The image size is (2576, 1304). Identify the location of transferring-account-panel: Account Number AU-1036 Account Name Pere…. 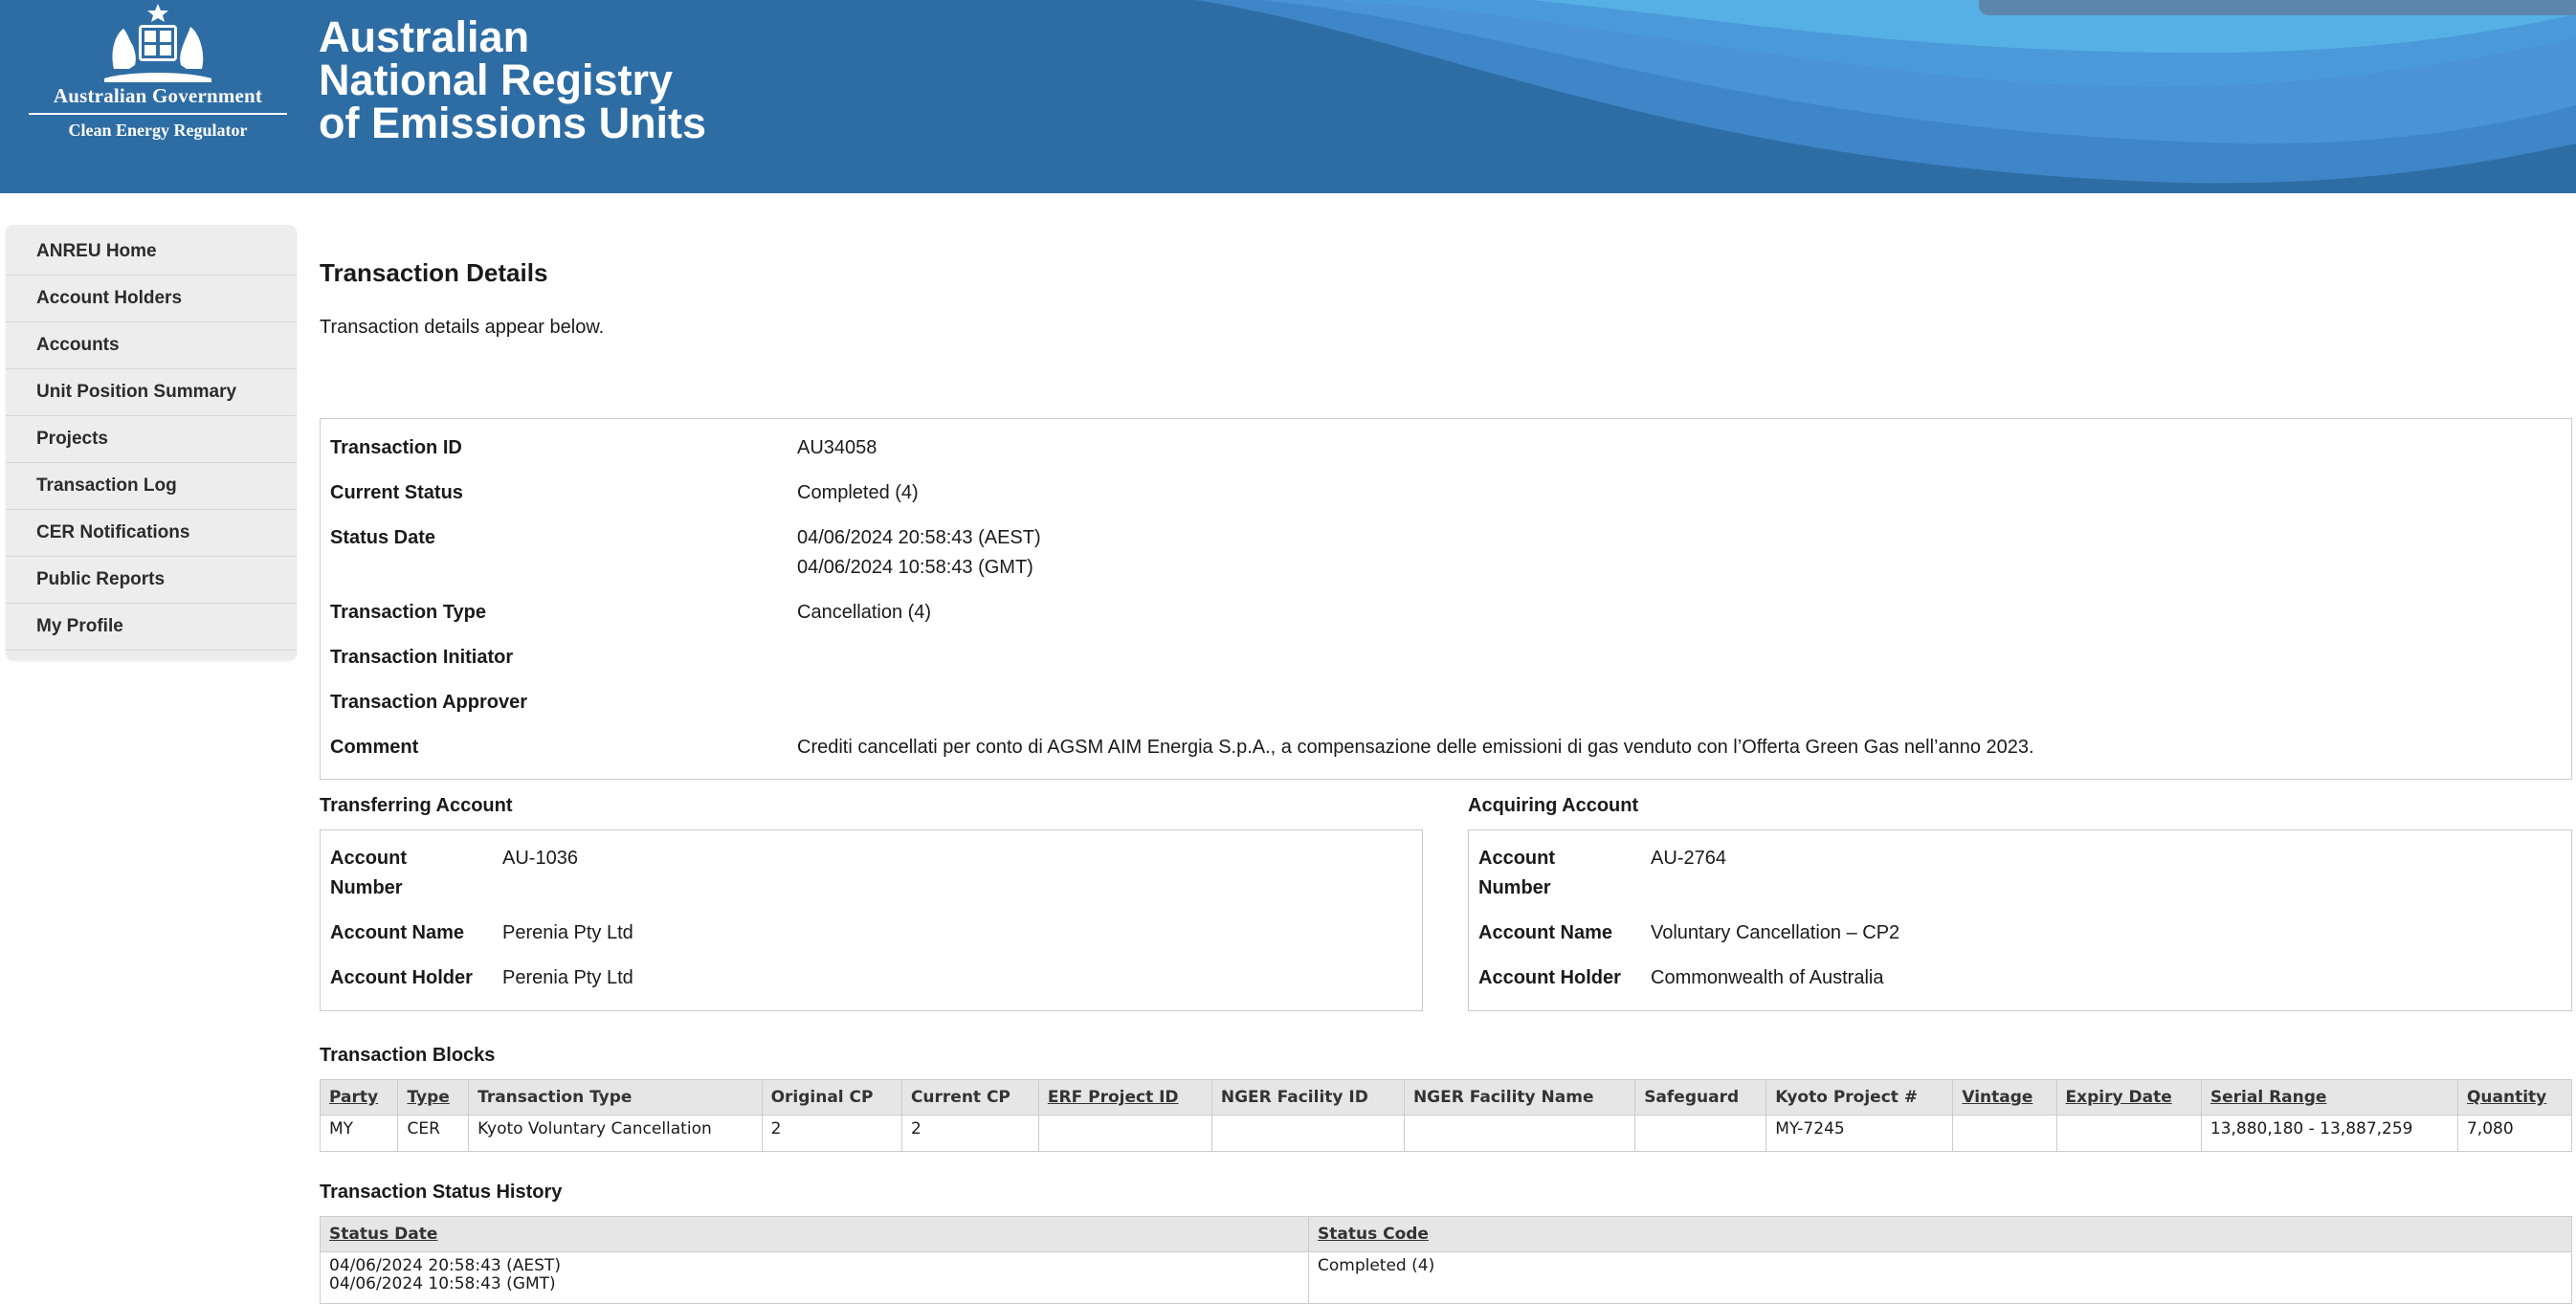
(871, 920).